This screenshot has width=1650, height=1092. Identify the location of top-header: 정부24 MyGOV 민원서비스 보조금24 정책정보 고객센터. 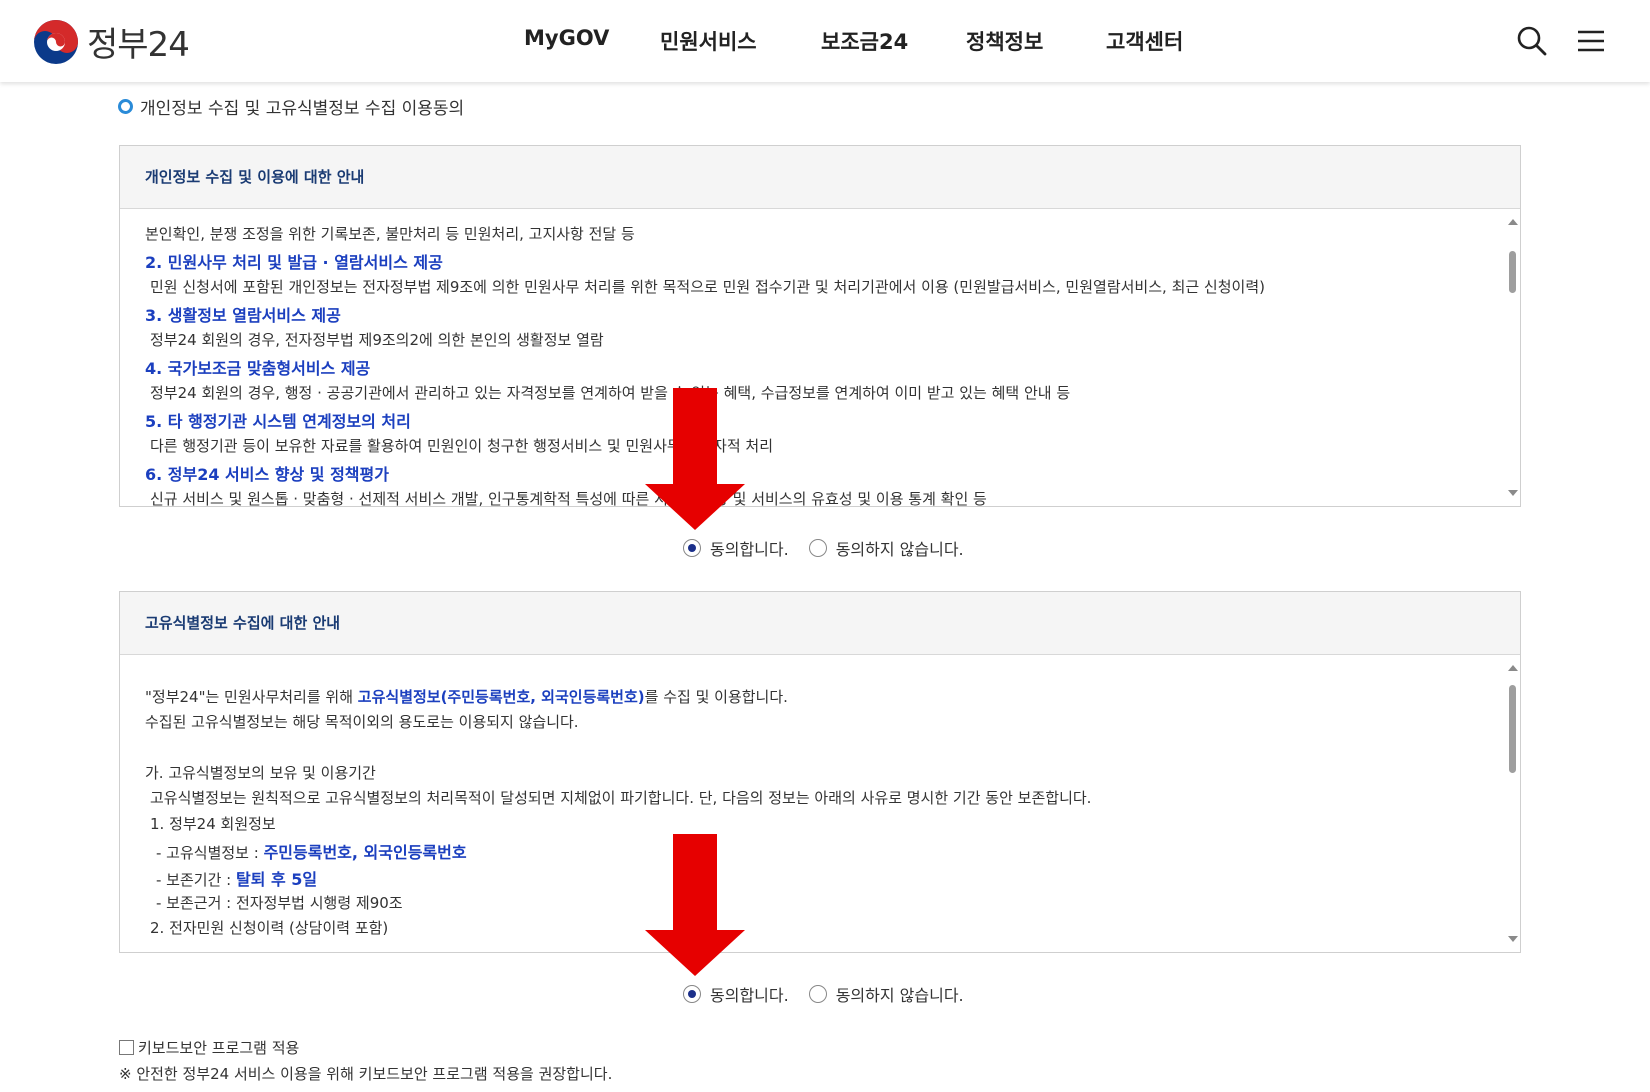
(825, 41).